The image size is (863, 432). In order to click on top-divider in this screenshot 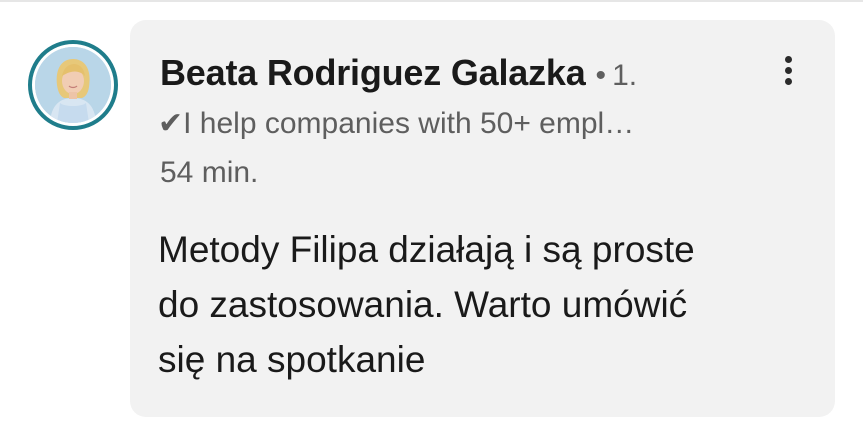, I will do `click(431, 1)`.